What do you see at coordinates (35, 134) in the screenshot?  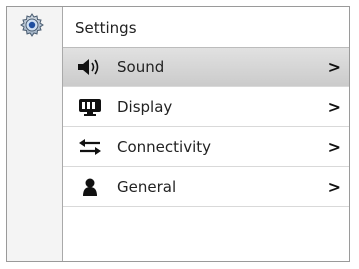 I see `sidebar` at bounding box center [35, 134].